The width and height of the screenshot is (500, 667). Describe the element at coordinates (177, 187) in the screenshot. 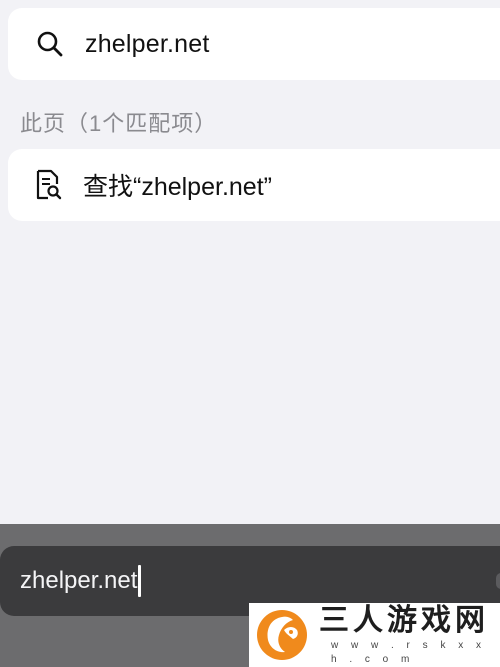

I see `find-on-page-text: 查找“zhelper.net”` at that location.